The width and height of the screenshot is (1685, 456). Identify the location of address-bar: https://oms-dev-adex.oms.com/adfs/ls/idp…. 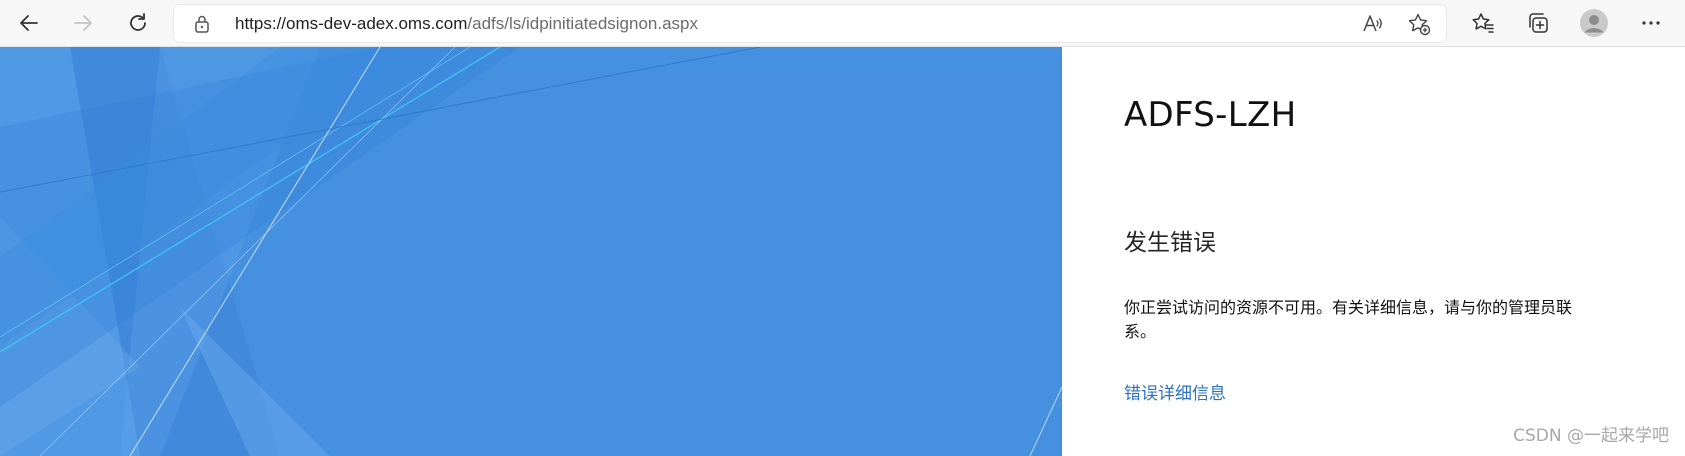
(810, 23).